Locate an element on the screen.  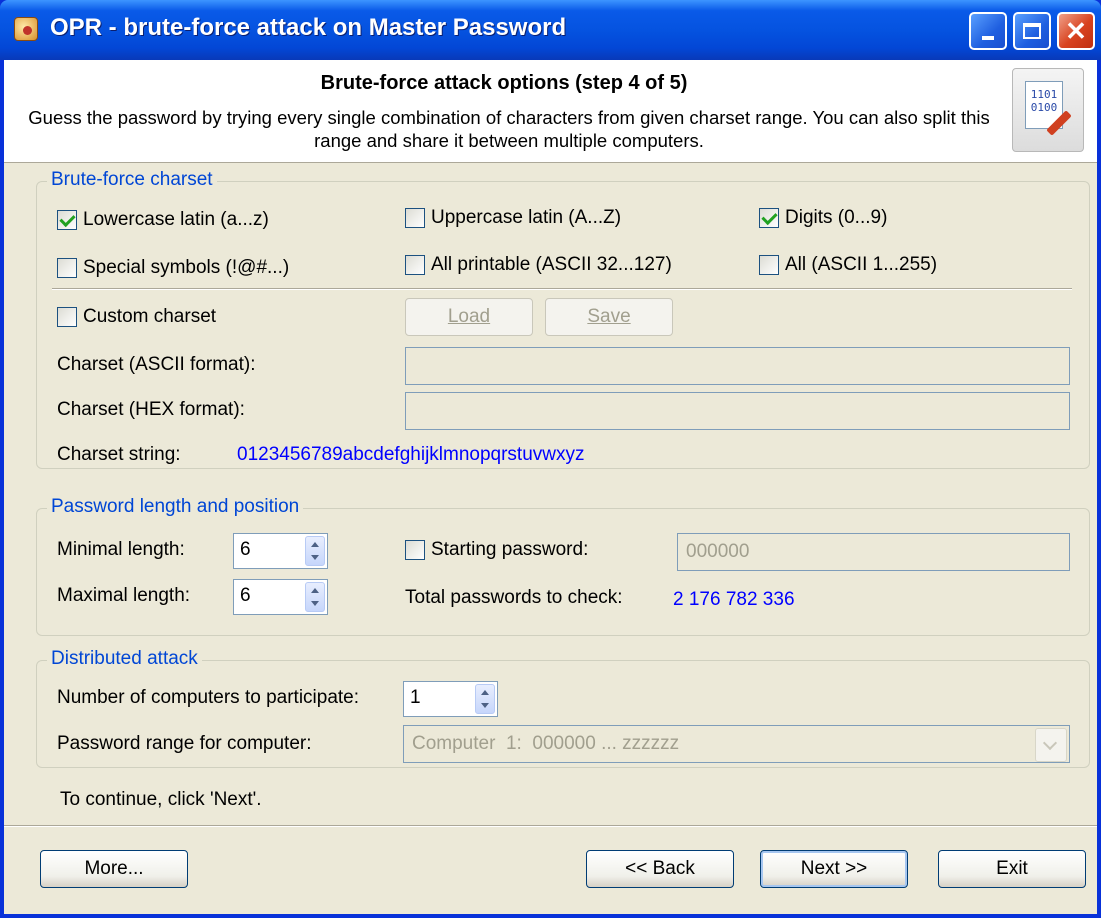
next-button: Next >> is located at coordinates (834, 869).